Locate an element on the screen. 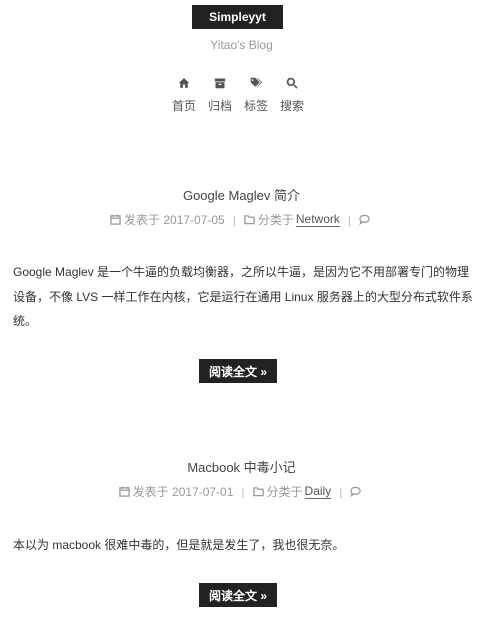 The height and width of the screenshot is (619, 483). post-title: Google Maglev 简介 is located at coordinates (241, 194).